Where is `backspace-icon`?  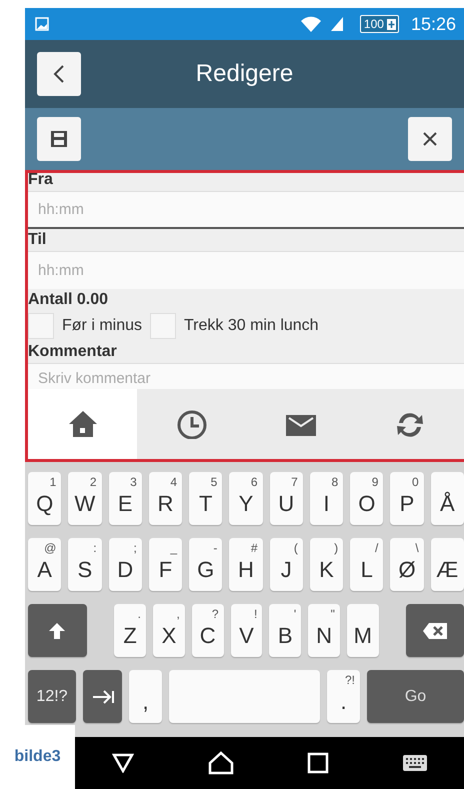
backspace-icon is located at coordinates (435, 630).